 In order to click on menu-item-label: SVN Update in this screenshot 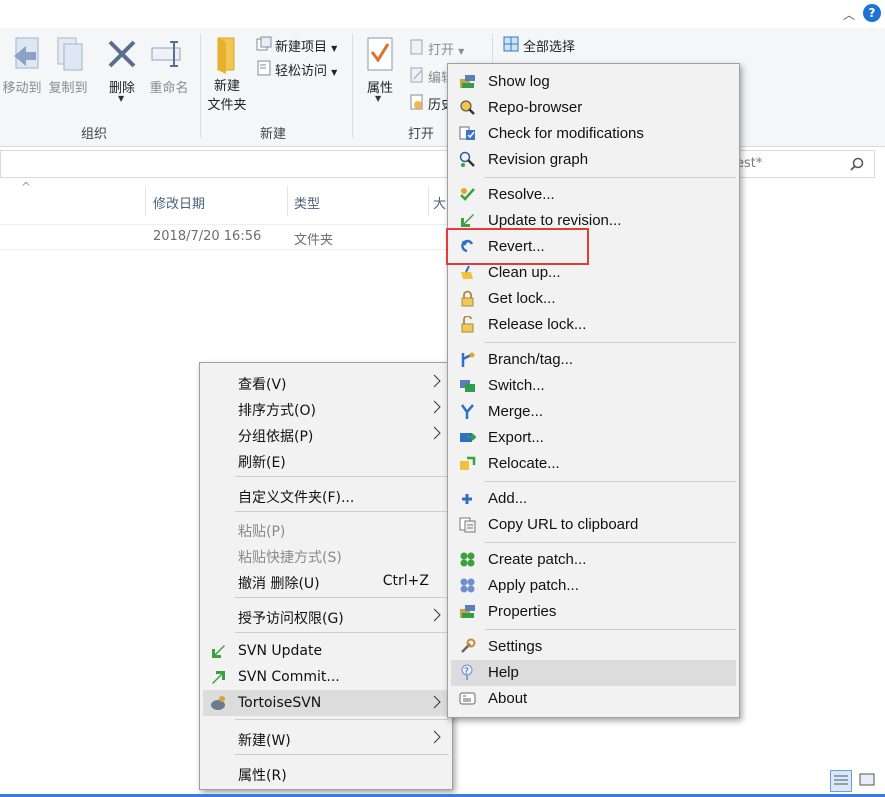, I will do `click(280, 651)`.